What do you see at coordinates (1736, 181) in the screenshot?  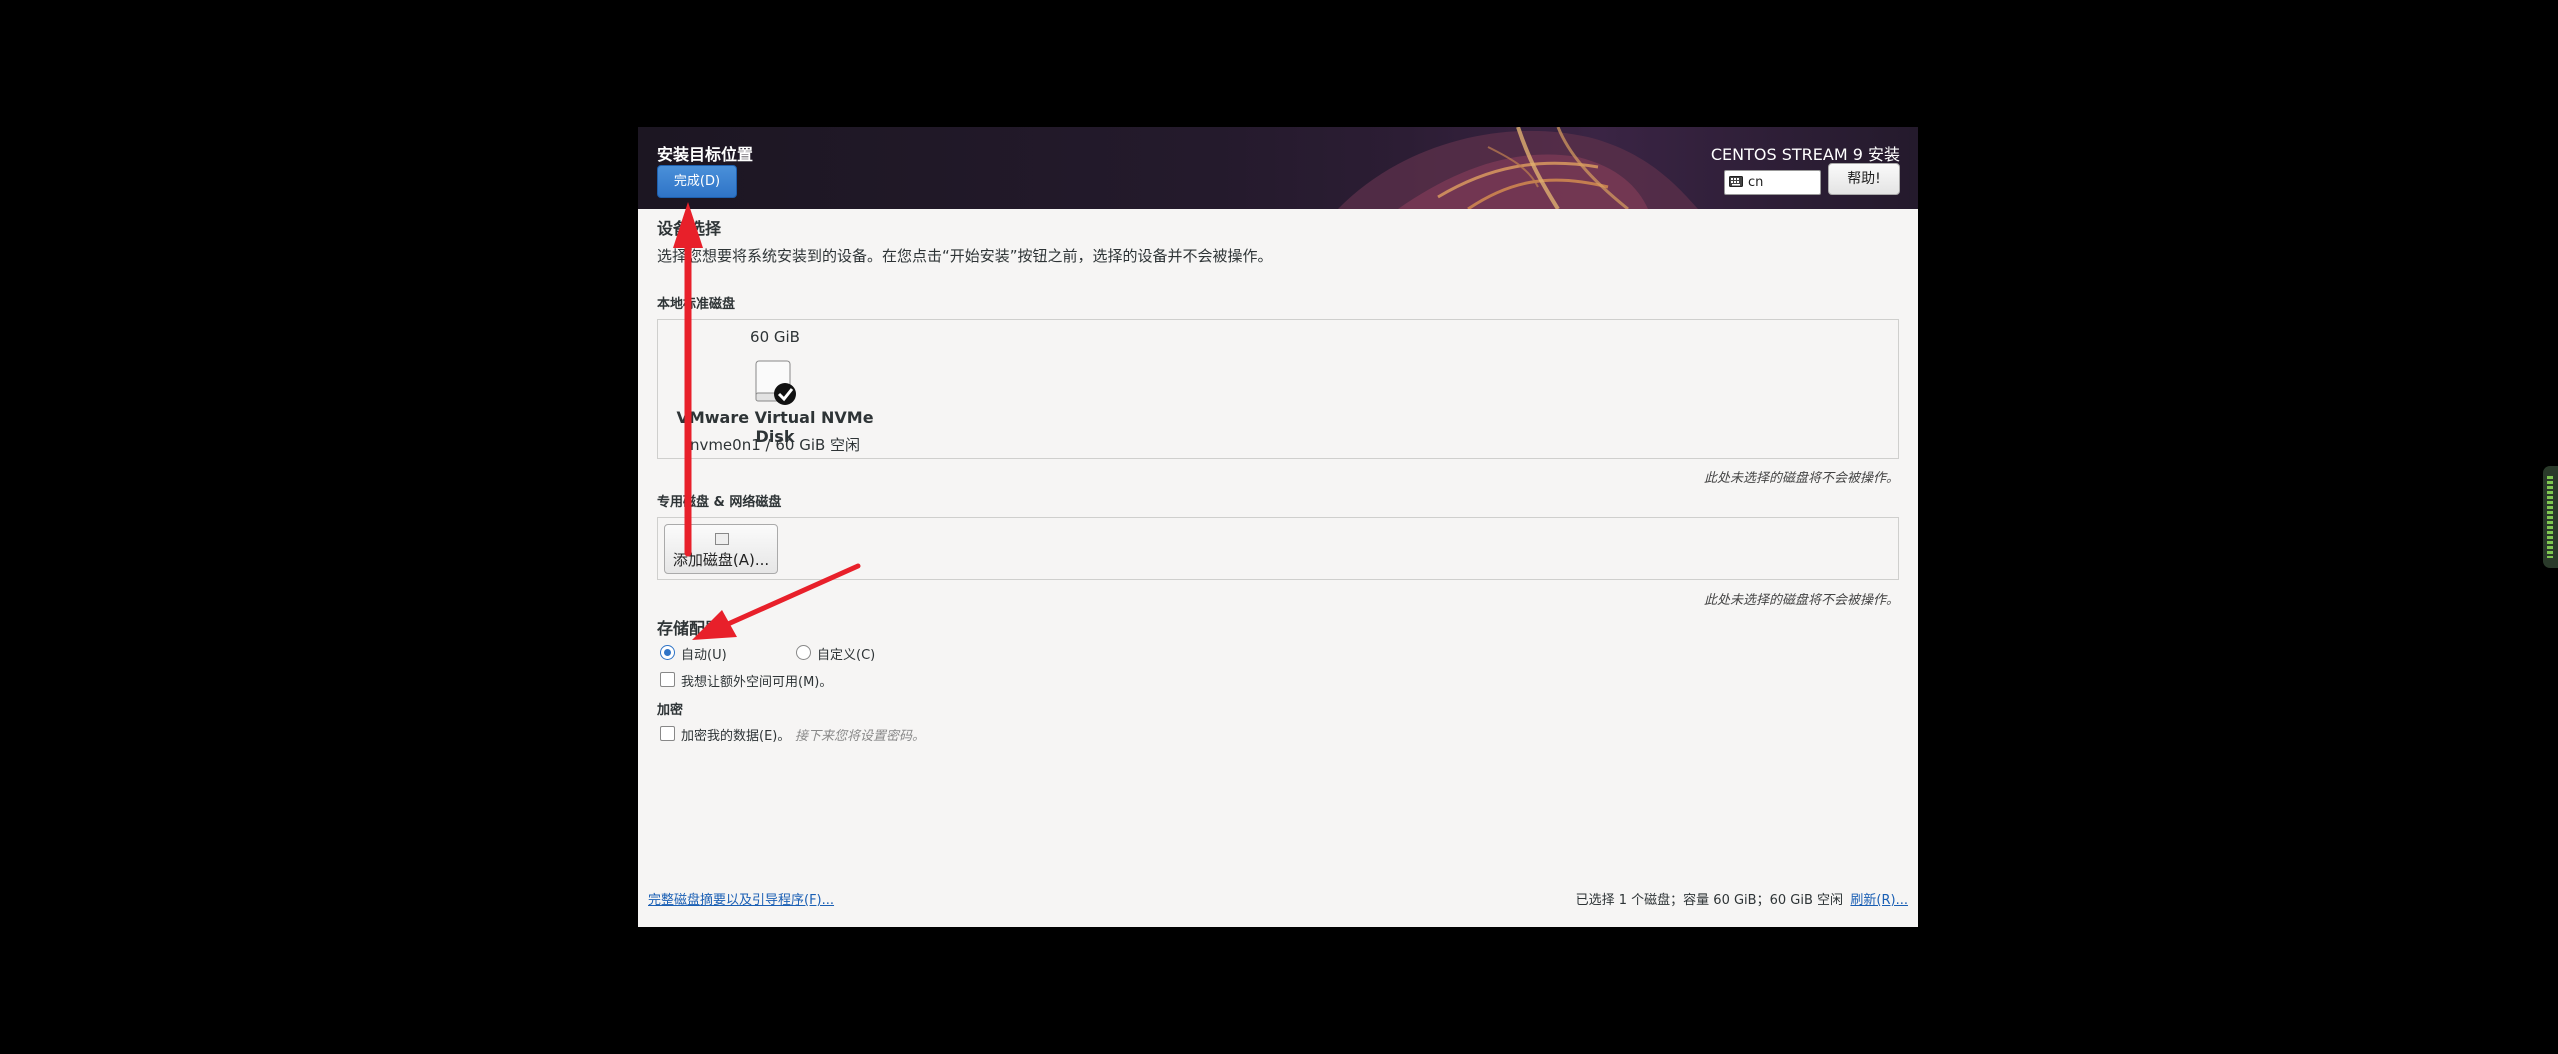 I see `keyboard-icon` at bounding box center [1736, 181].